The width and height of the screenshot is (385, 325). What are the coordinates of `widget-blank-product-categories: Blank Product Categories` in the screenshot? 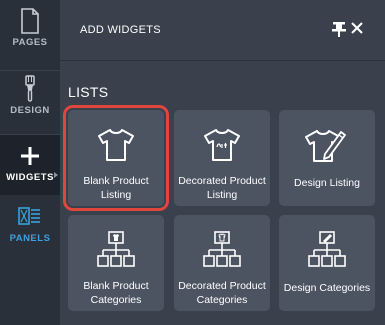 It's located at (116, 263).